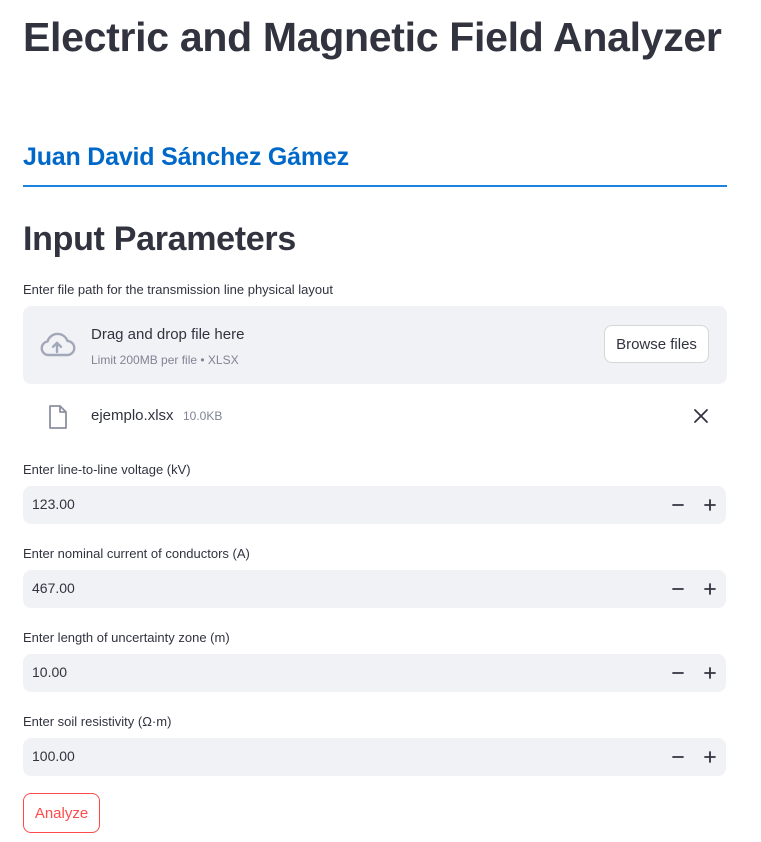 The image size is (761, 842). What do you see at coordinates (374, 589) in the screenshot?
I see `current-input: 467.00` at bounding box center [374, 589].